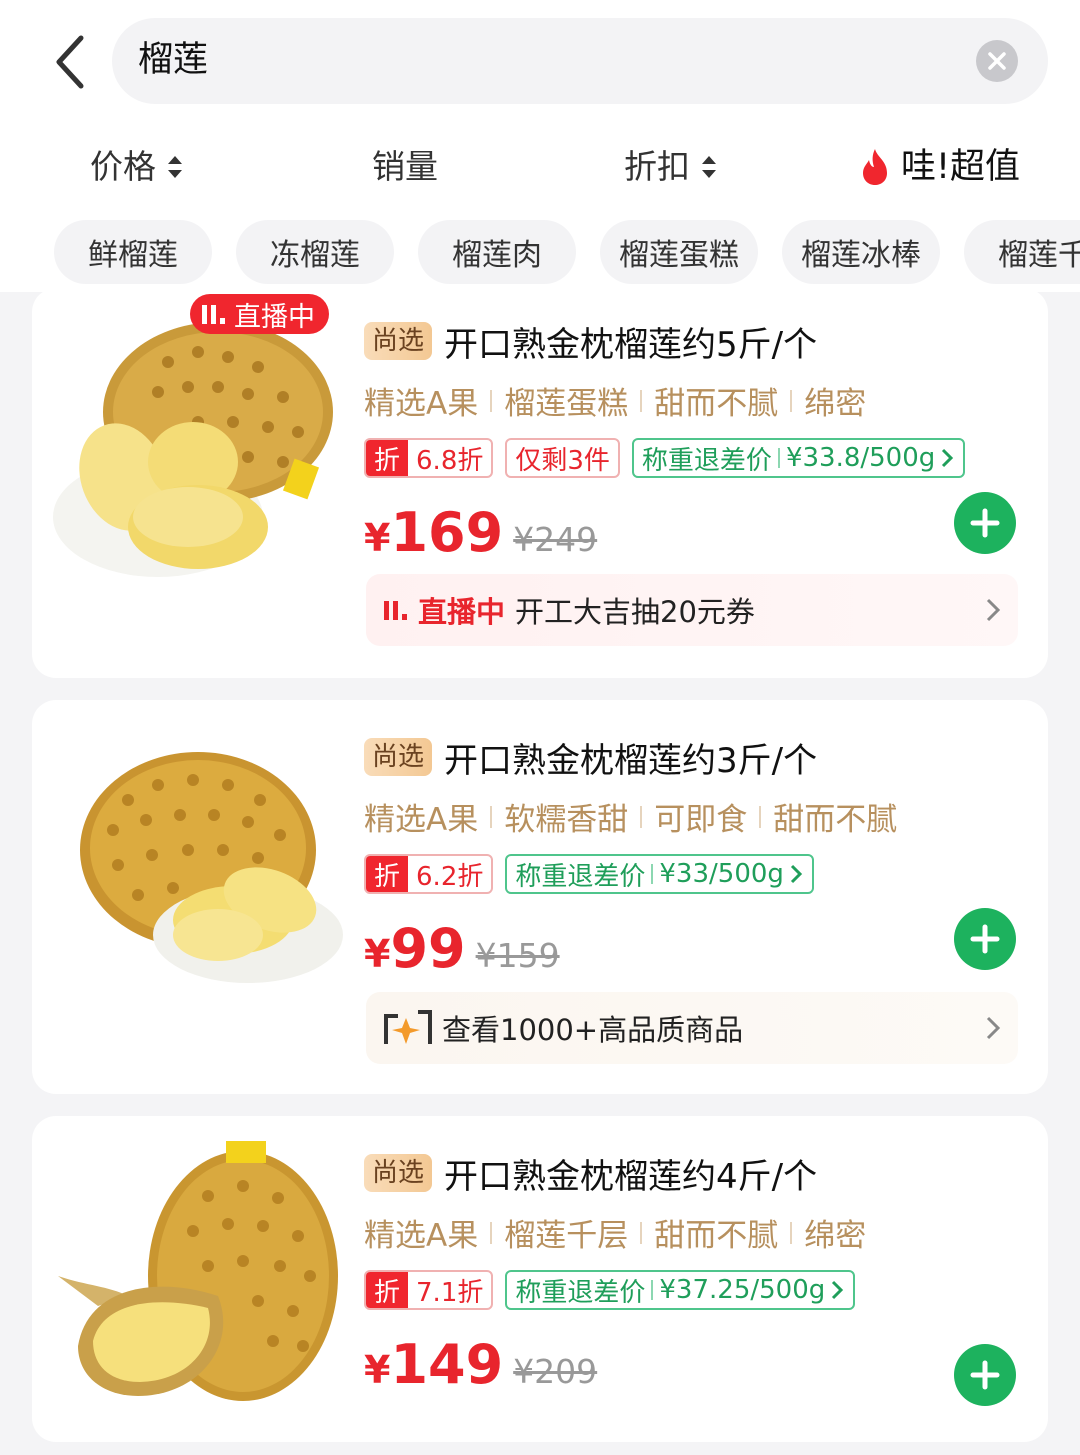 The height and width of the screenshot is (1455, 1080). I want to click on live-promo-banner: 直播中 开工大吉抽20元券, so click(692, 610).